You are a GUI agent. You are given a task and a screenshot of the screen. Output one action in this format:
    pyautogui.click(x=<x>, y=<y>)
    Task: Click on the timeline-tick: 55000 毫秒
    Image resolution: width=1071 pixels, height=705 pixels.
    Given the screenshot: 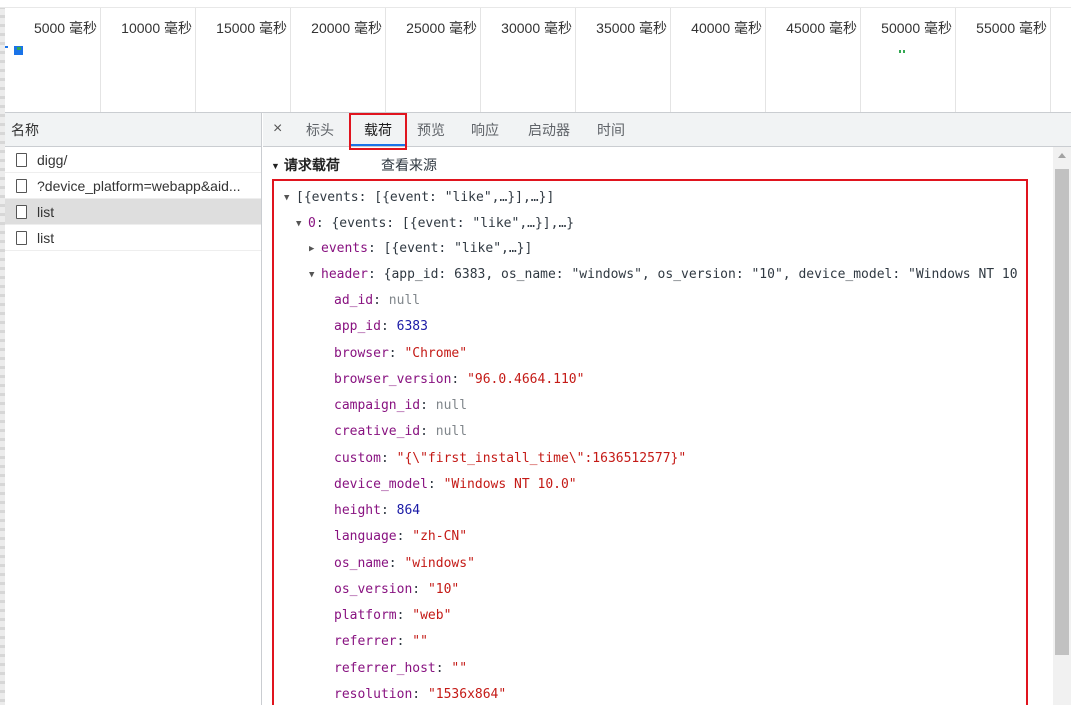 What is the action you would take?
    pyautogui.click(x=1003, y=60)
    